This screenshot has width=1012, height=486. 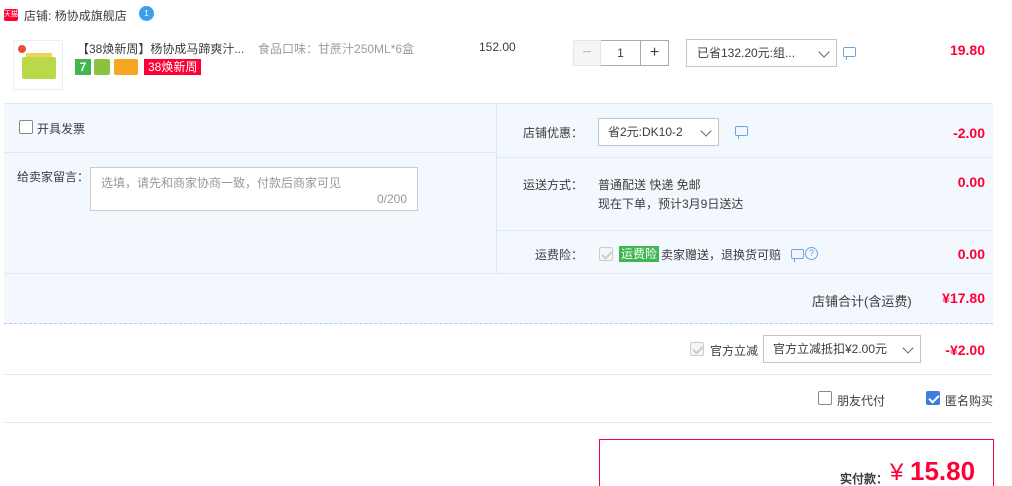 What do you see at coordinates (969, 133) in the screenshot?
I see `shop-discount-value: -2.00` at bounding box center [969, 133].